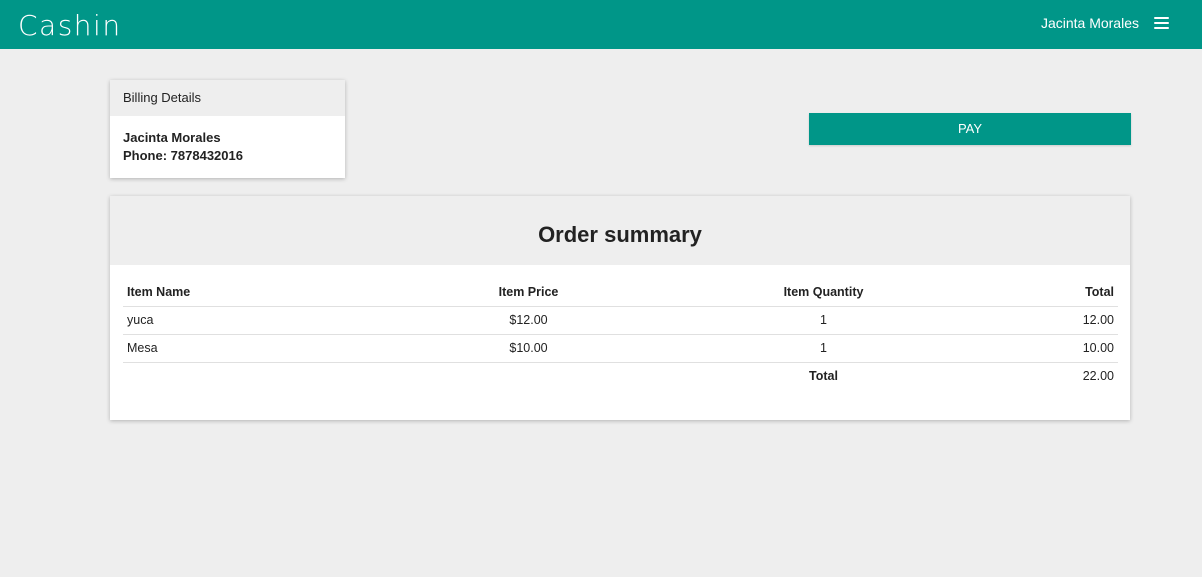  What do you see at coordinates (227, 140) in the screenshot?
I see `billing-details-body: Jacinta Morales Phone: 7878432016` at bounding box center [227, 140].